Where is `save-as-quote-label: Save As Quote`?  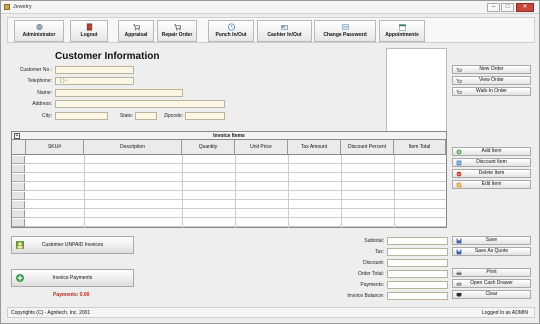
save-as-quote-label: Save As Quote is located at coordinates (491, 251).